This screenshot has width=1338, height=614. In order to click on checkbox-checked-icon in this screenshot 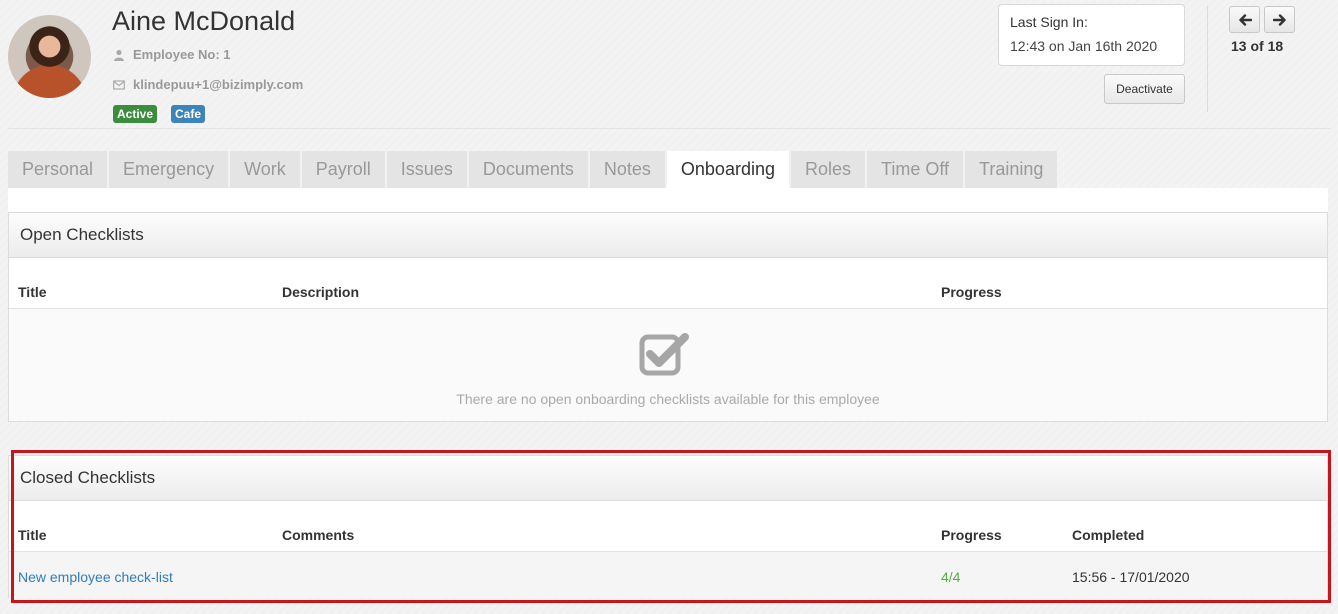, I will do `click(664, 354)`.